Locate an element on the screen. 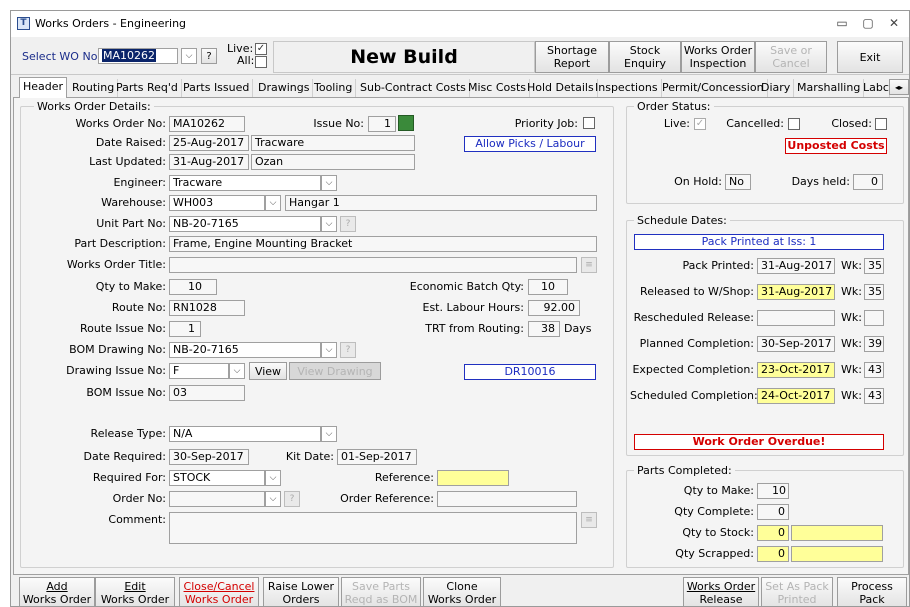  edit-works-order-button: Edit Works Order is located at coordinates (135, 591).